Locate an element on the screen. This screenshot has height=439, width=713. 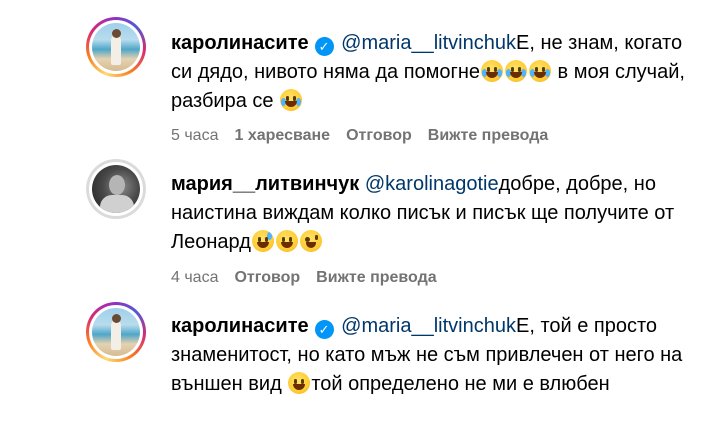
grinning-sweat-emoji-icon is located at coordinates (262, 241).